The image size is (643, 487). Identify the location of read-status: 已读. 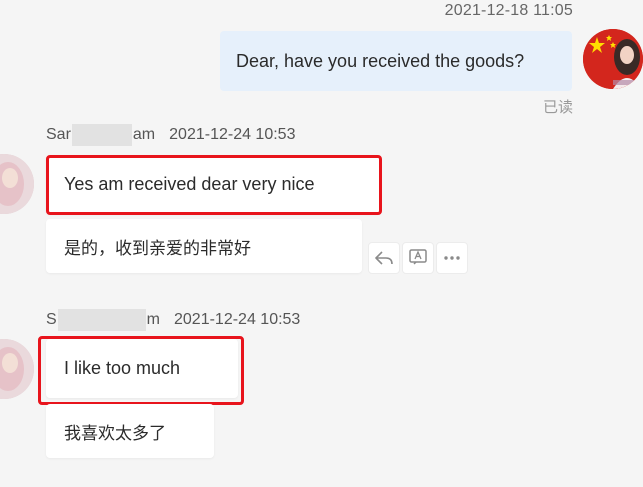
(557, 107).